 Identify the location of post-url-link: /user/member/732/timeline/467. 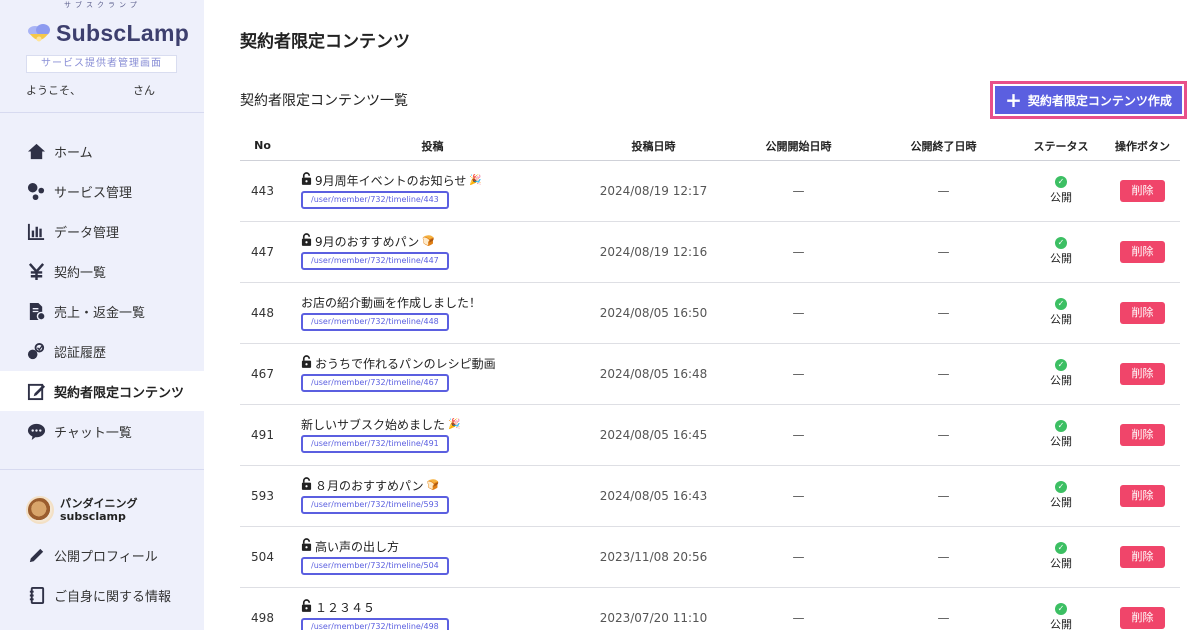
(375, 383).